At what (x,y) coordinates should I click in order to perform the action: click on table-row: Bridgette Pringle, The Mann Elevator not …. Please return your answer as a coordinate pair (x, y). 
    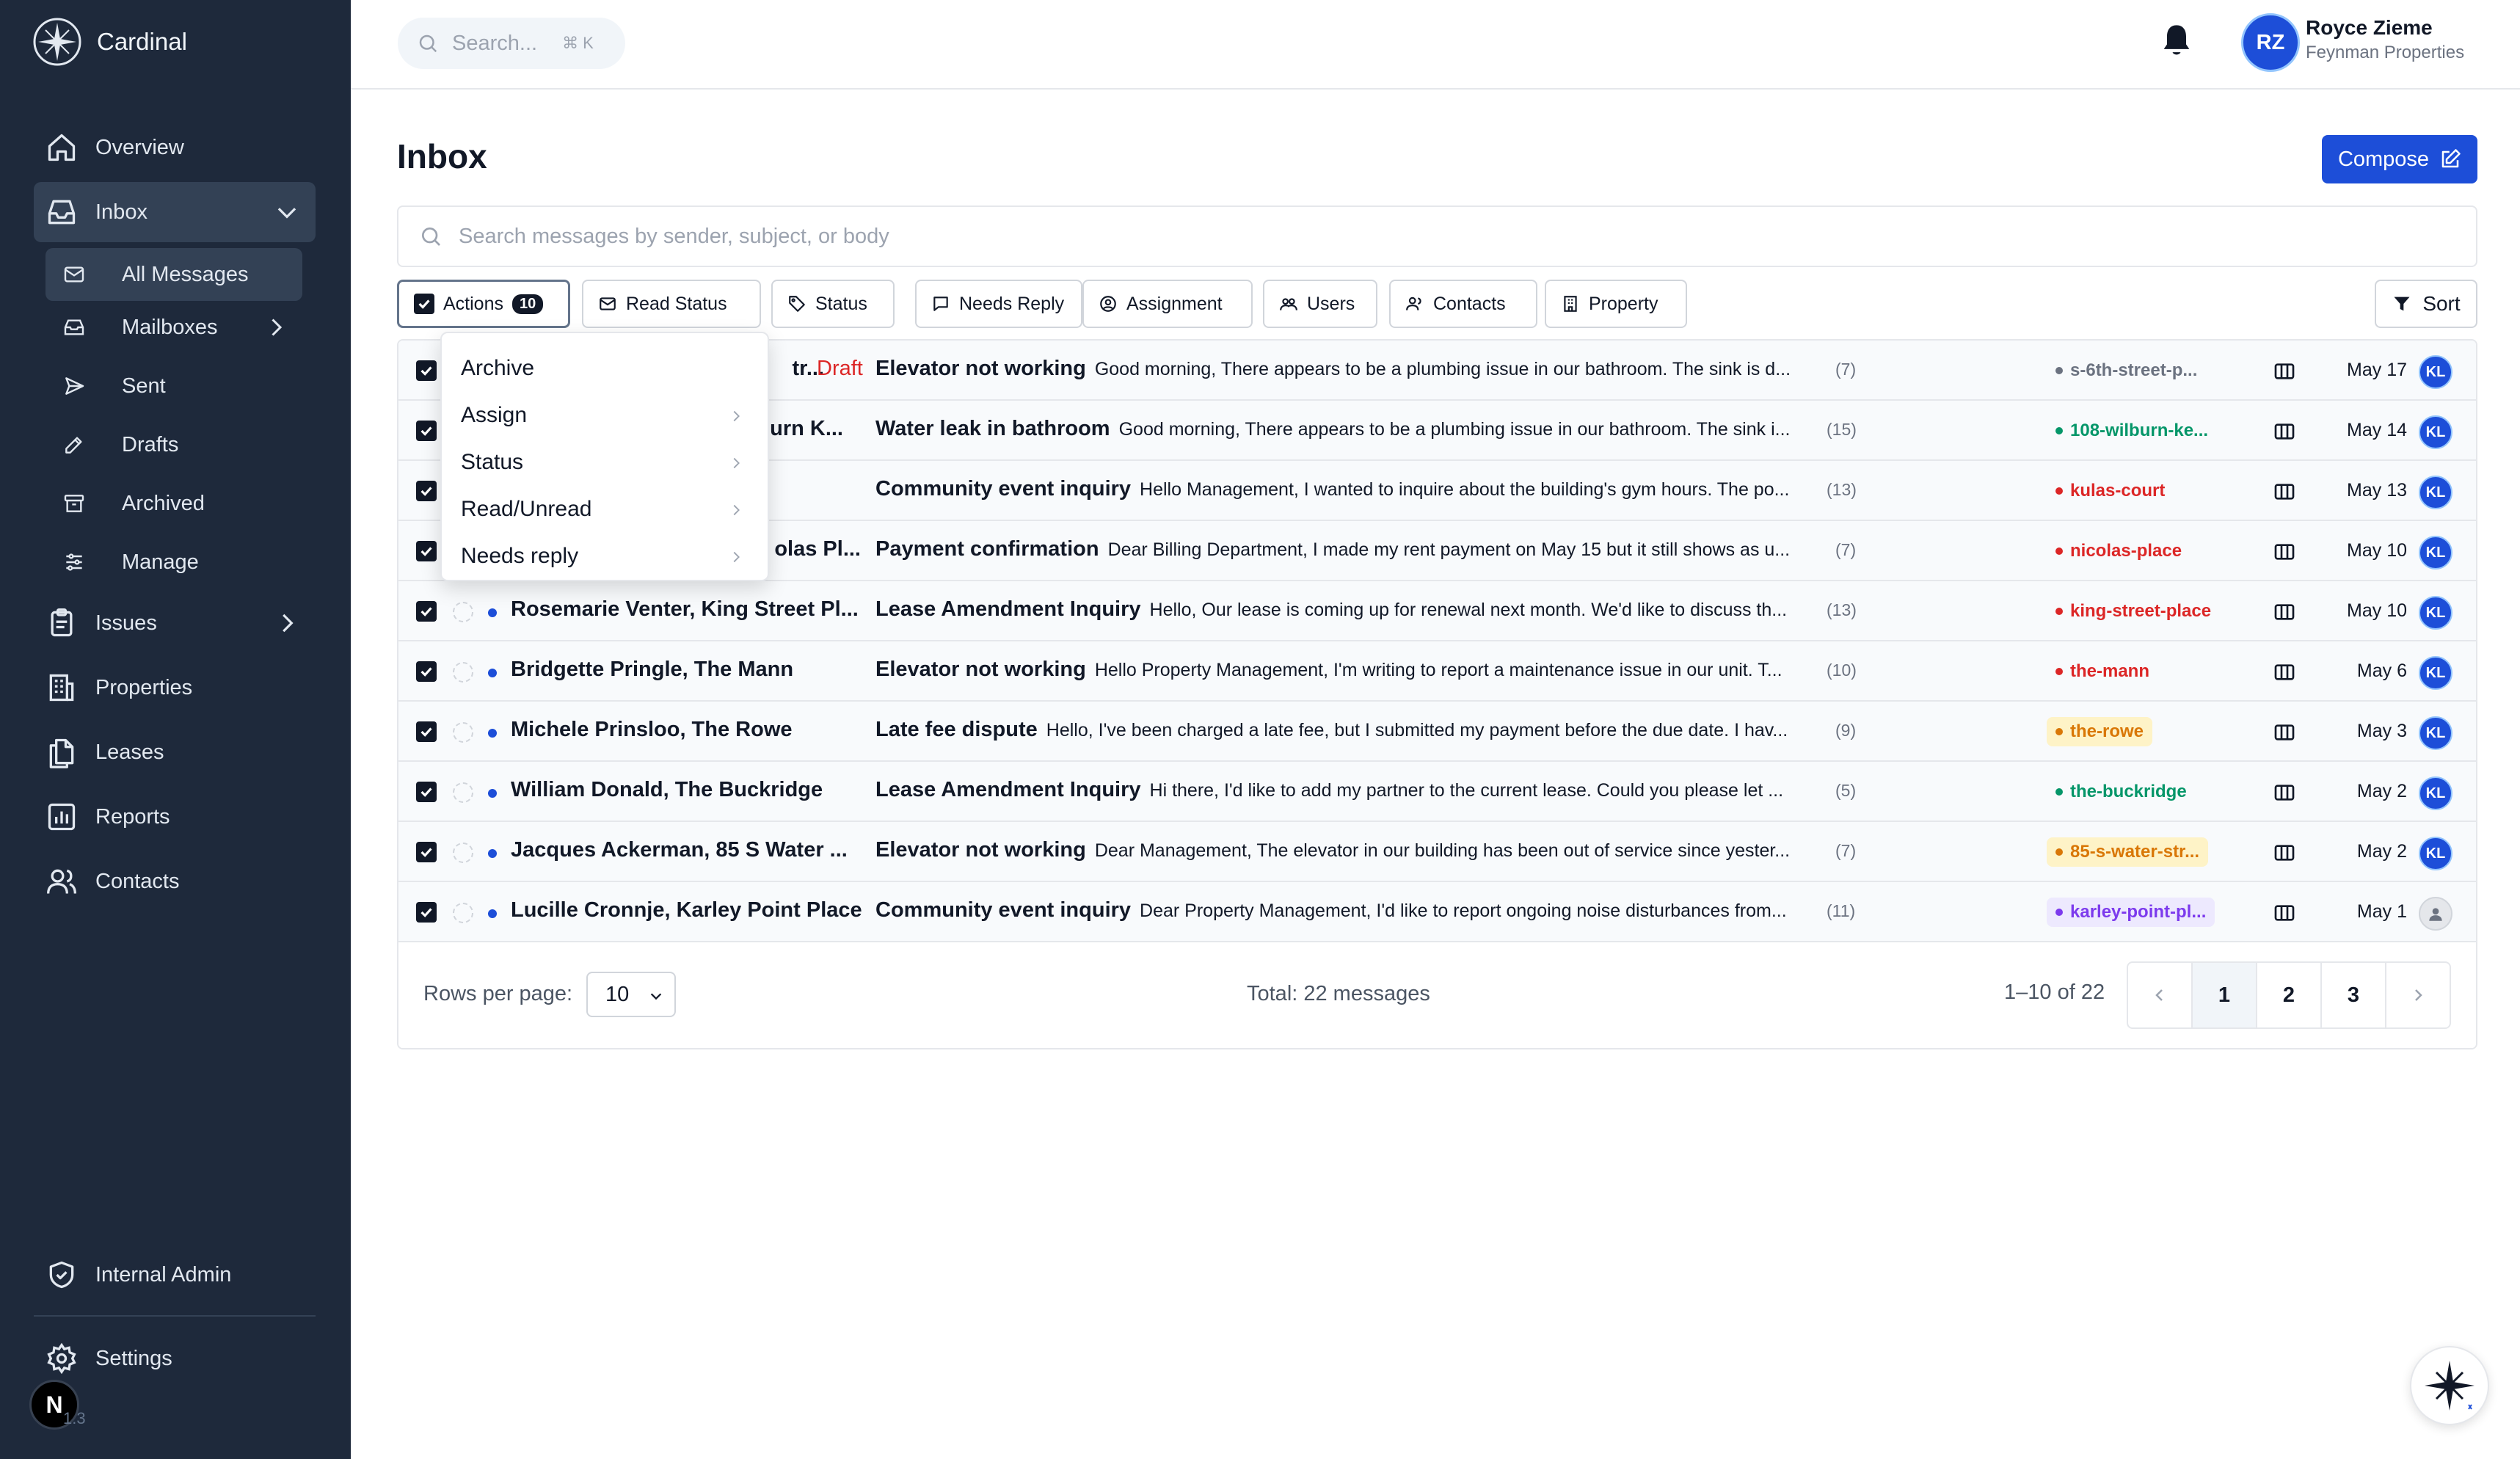
    Looking at the image, I should click on (1437, 671).